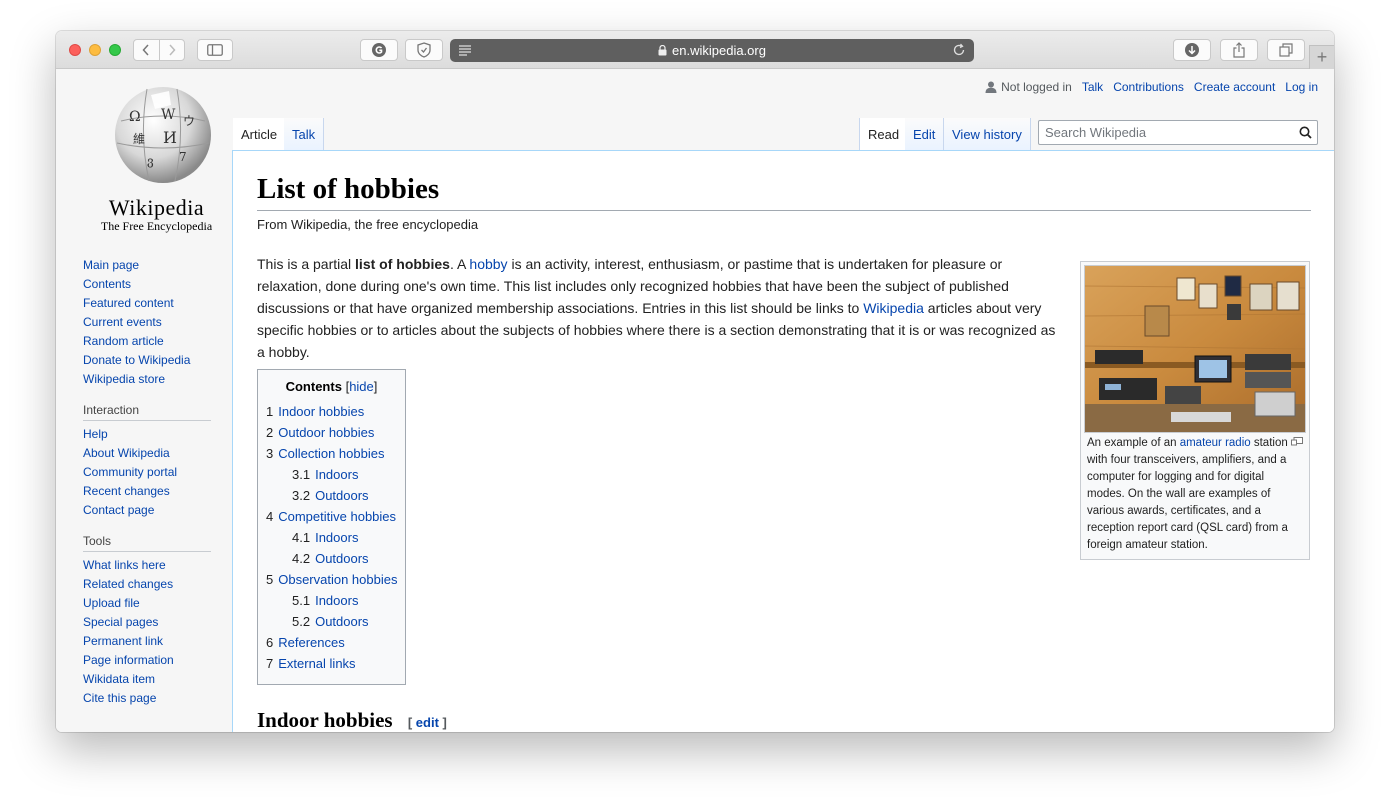  What do you see at coordinates (893, 308) in the screenshot?
I see `wikipedia-link: Wikipedia` at bounding box center [893, 308].